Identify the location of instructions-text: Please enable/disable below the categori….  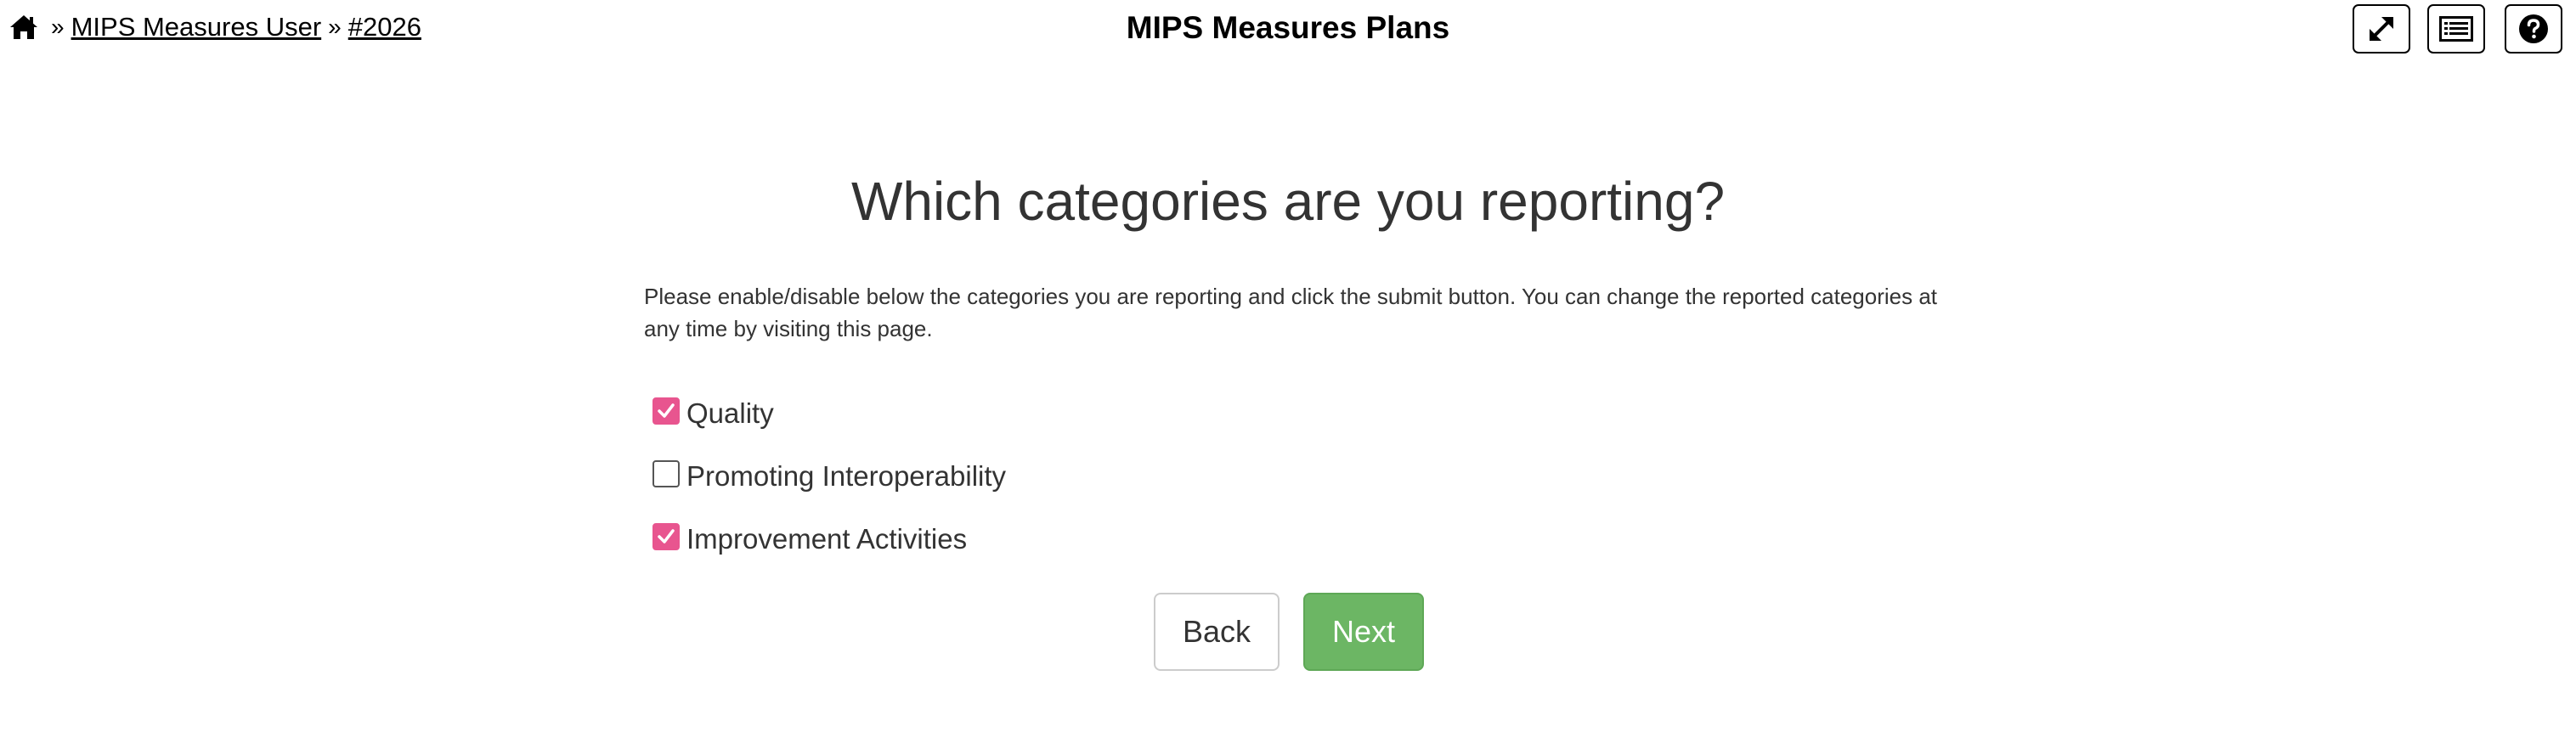
(1291, 312).